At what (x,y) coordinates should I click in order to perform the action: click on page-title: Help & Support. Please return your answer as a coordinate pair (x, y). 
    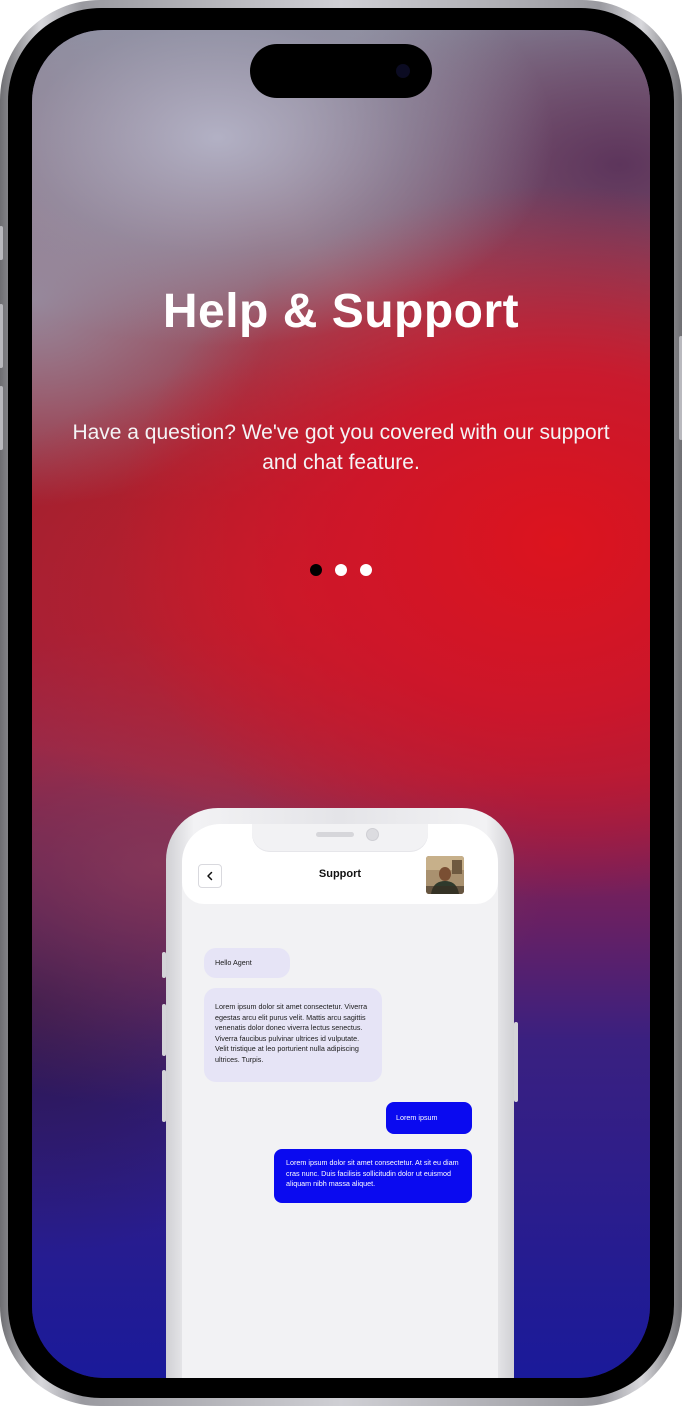
    Looking at the image, I should click on (341, 311).